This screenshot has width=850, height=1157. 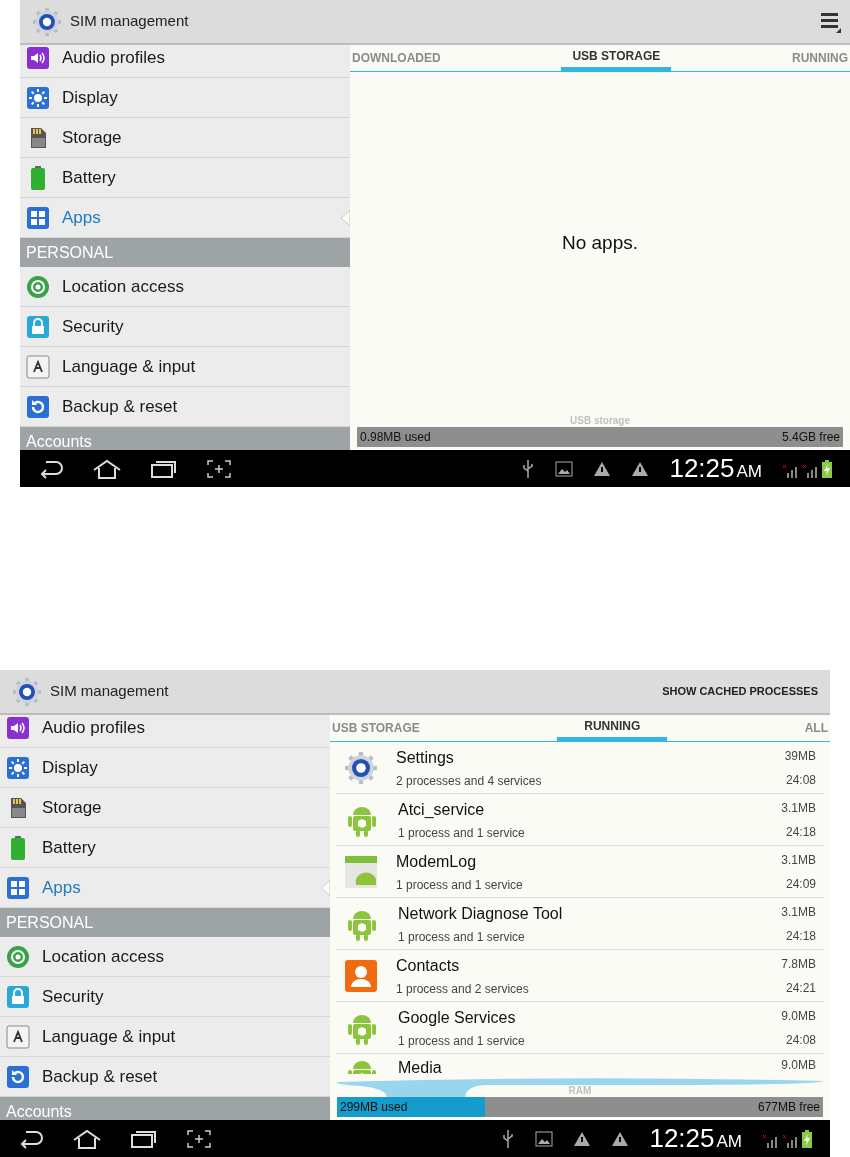 I want to click on process-row: Network Diagnose Tool 1 process and 1 service 3.1MB 24:18, so click(x=580, y=924).